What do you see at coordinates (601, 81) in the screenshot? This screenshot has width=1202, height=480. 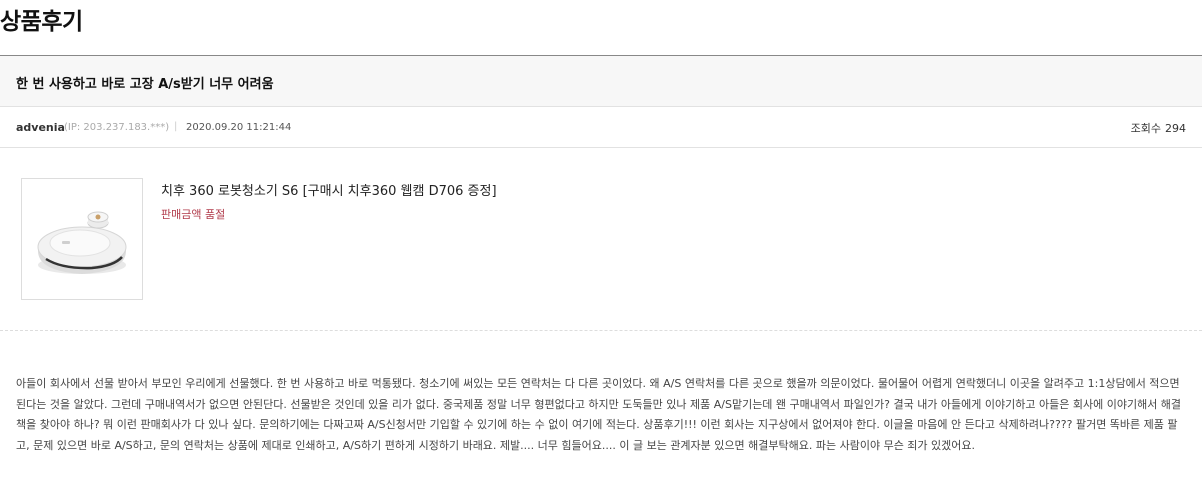 I see `review-subject-bar: 한 번 사용하고 바로 고장 A/s받기 너무 어려움` at bounding box center [601, 81].